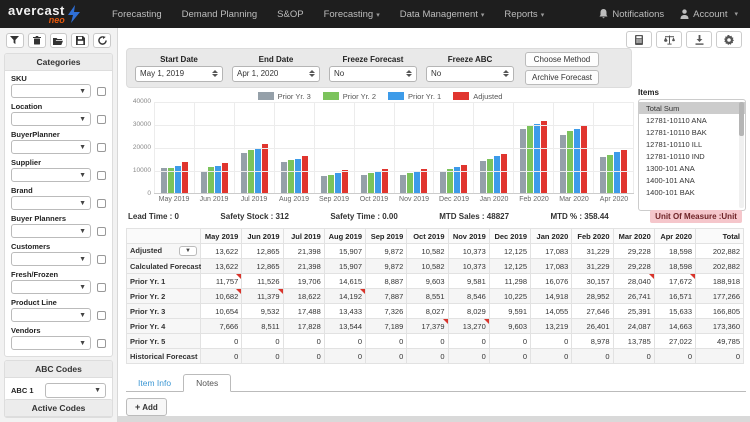 This screenshot has height=422, width=750. Describe the element at coordinates (551, 251) in the screenshot. I see `cell: 17,083` at that location.